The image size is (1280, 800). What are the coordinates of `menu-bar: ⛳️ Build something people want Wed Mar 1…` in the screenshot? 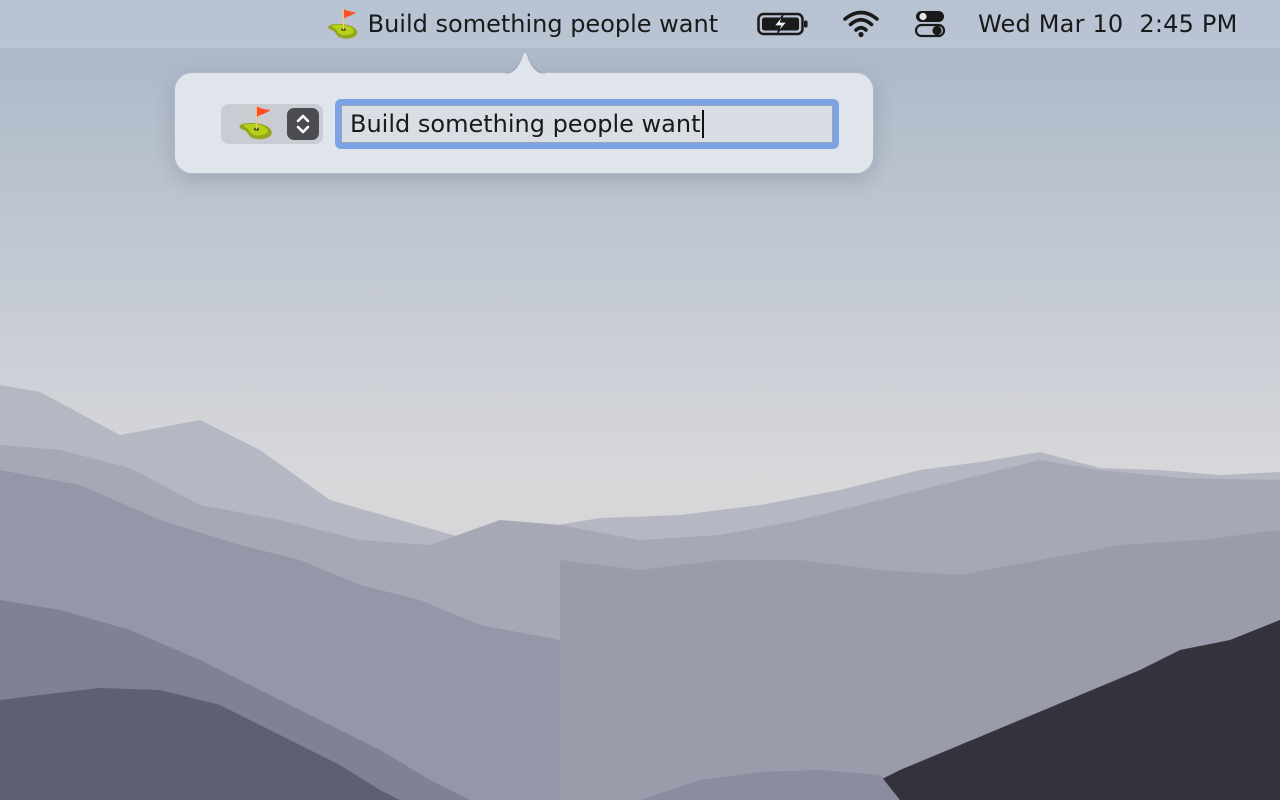 It's located at (640, 24).